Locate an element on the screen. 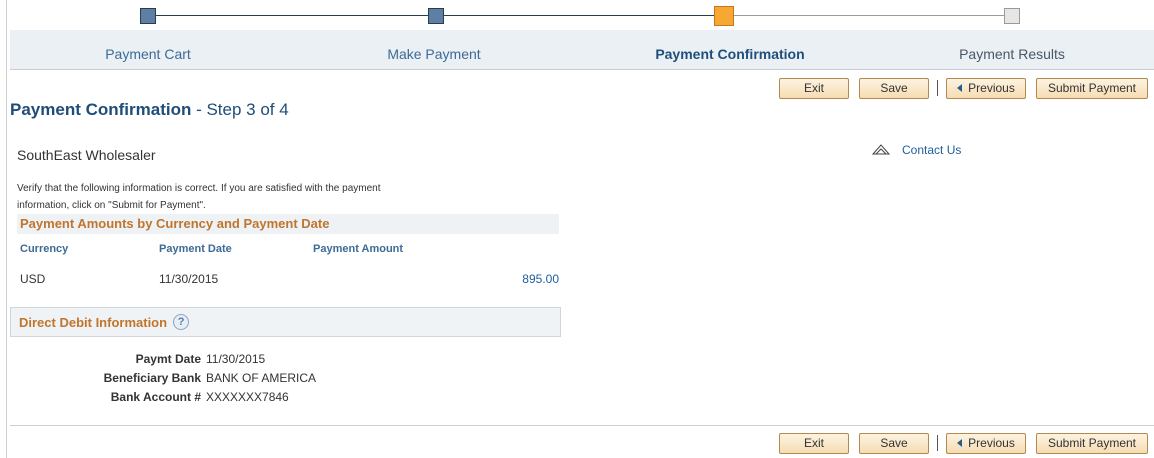  header-payment-amount: Payment Amount is located at coordinates (358, 249).